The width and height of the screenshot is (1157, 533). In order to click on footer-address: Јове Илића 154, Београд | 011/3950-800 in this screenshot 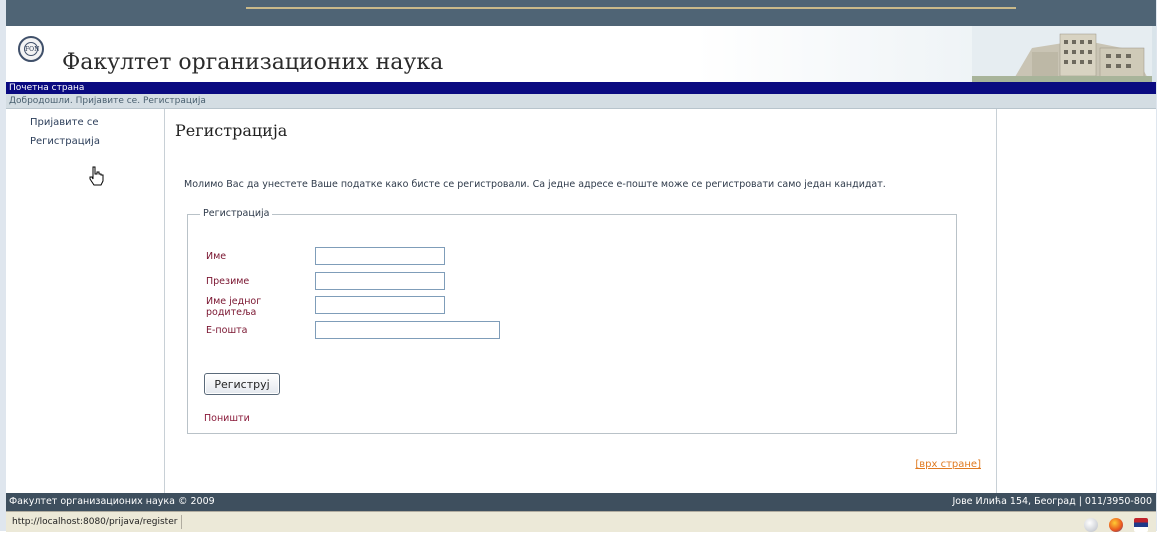, I will do `click(1052, 501)`.